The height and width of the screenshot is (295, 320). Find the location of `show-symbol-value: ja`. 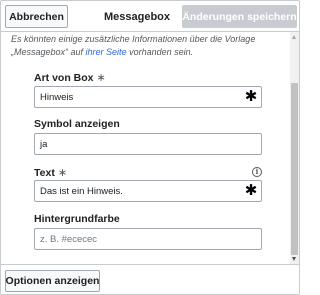

show-symbol-value: ja is located at coordinates (44, 144).